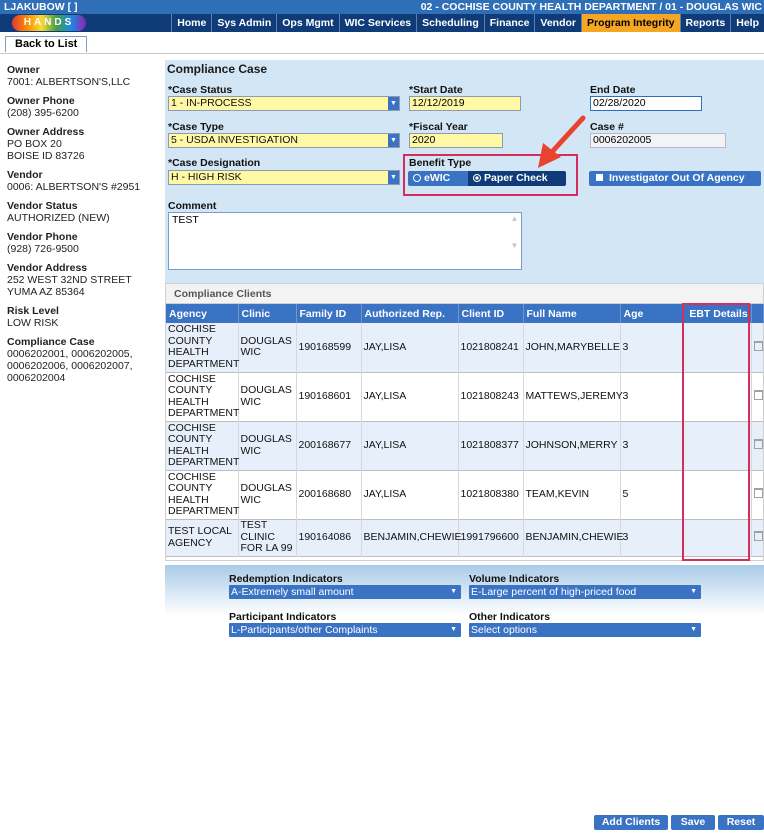 This screenshot has width=764, height=833. I want to click on cell-family-id: 200168680, so click(329, 494).